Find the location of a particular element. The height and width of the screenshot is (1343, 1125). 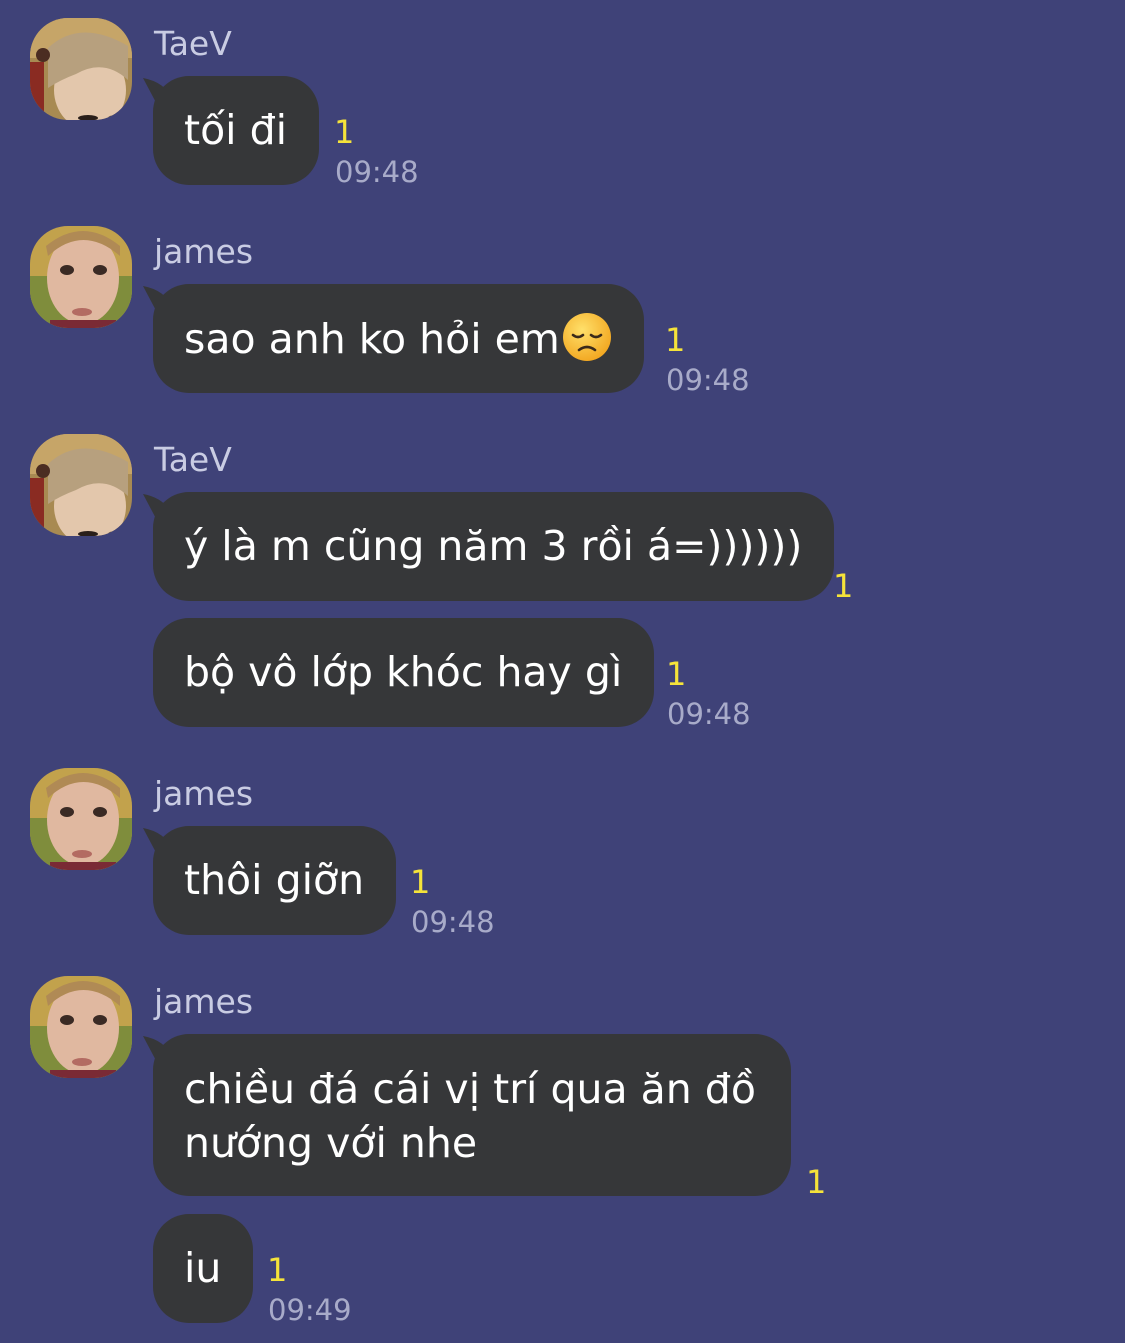

message-time: 09:49 is located at coordinates (310, 1310).